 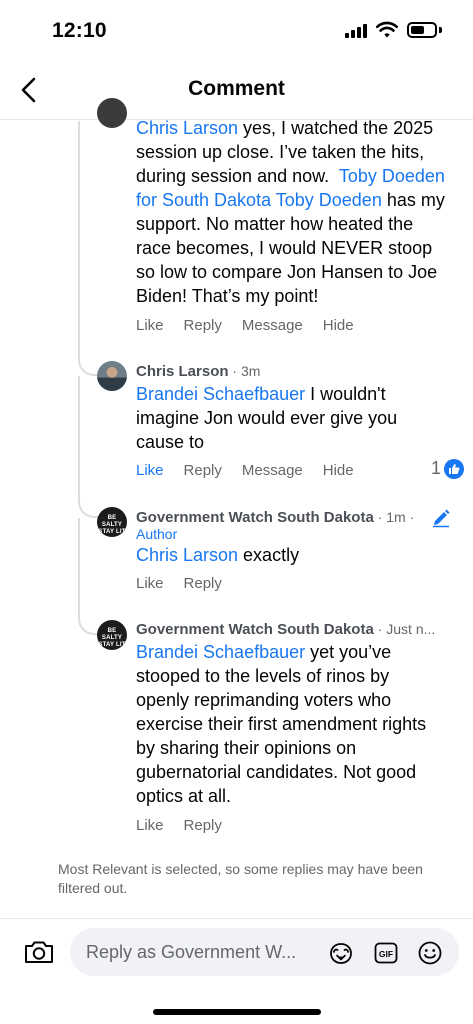 I want to click on comment-text: yet you’ve, so click(x=348, y=652).